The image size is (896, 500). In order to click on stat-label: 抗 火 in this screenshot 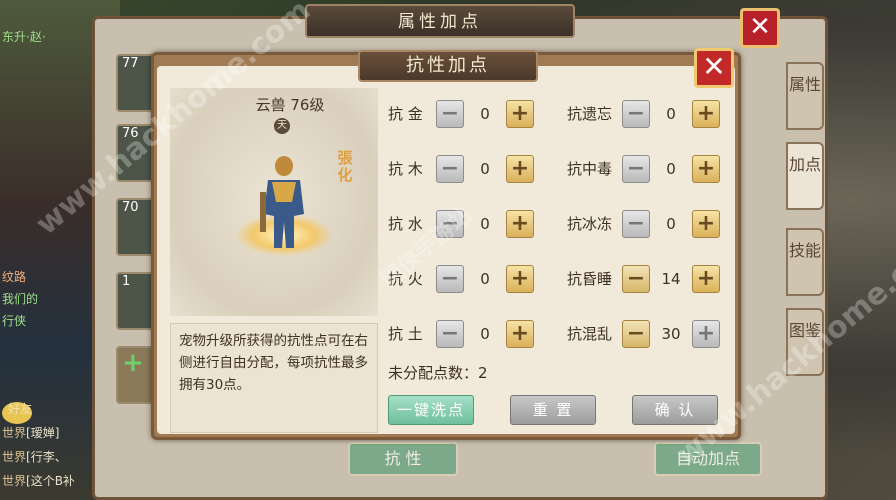, I will do `click(405, 279)`.